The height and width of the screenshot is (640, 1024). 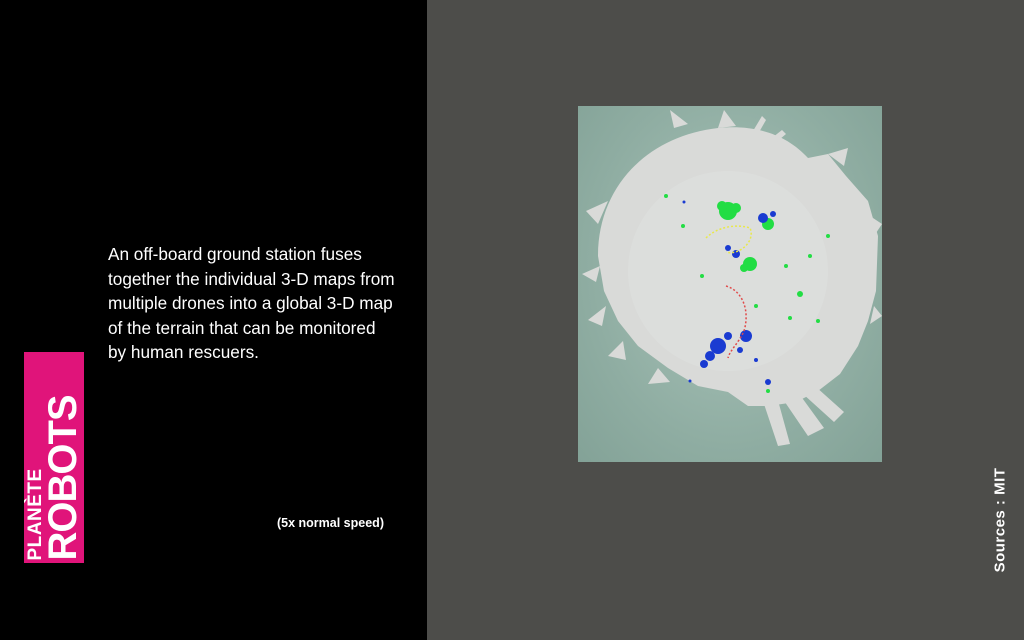 I want to click on scan-core, so click(x=728, y=271).